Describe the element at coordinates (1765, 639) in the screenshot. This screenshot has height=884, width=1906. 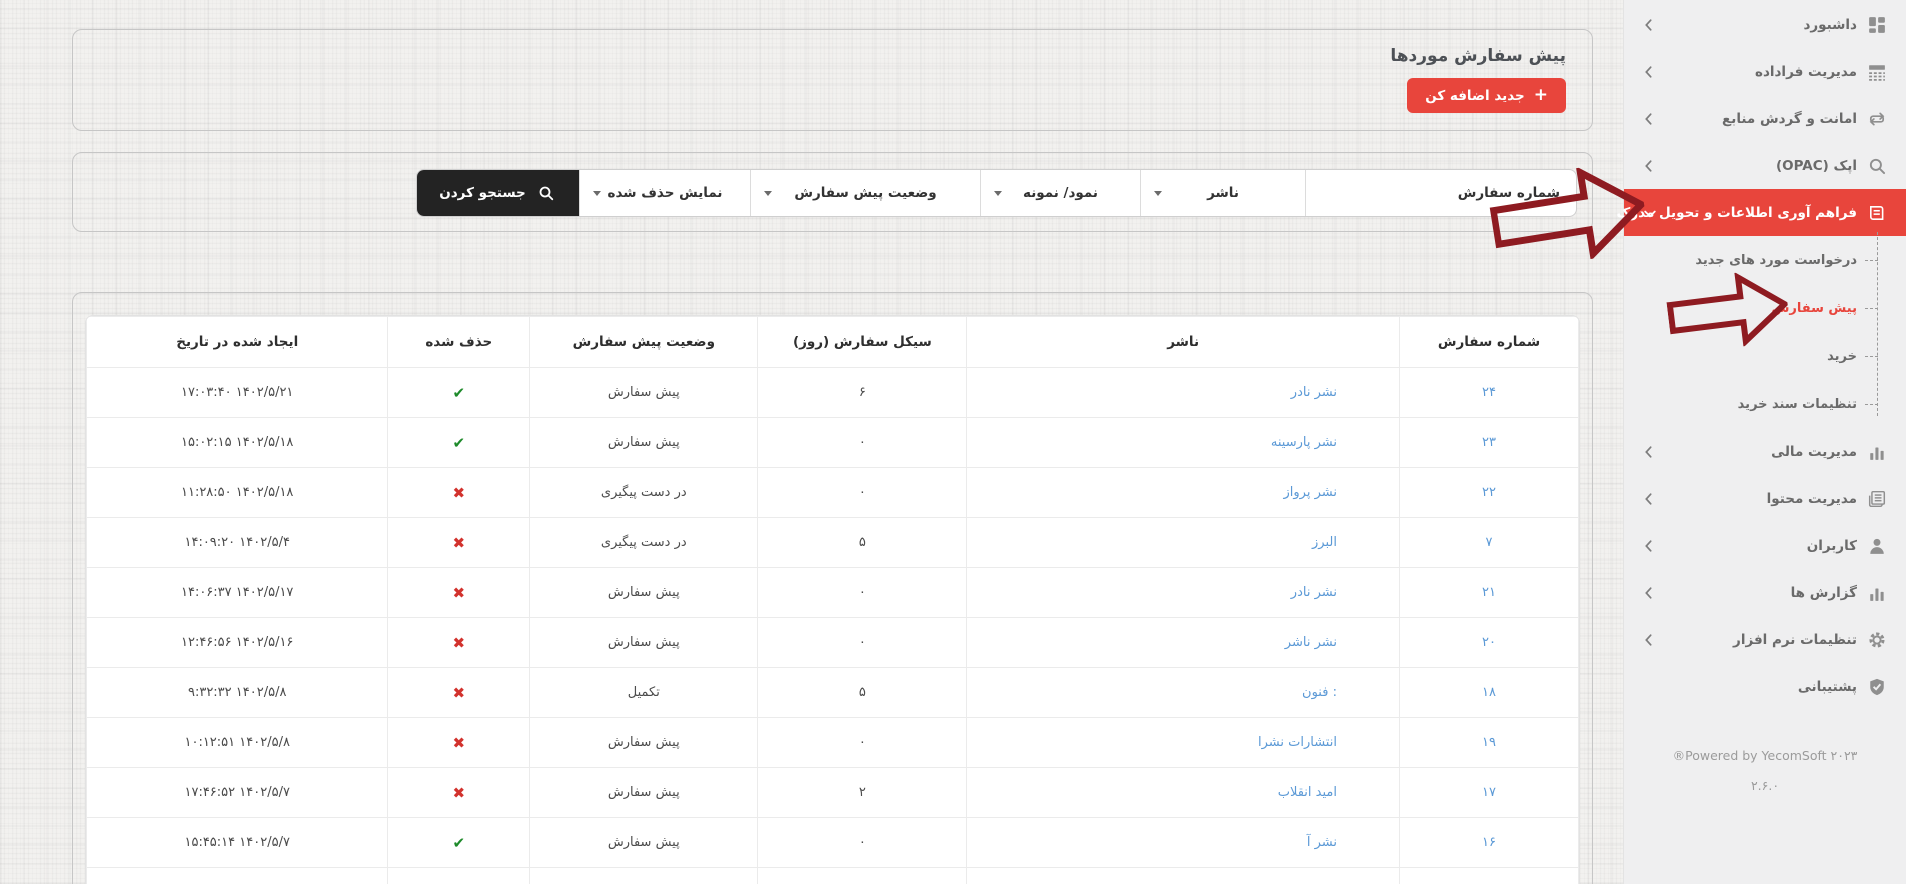
I see `sidebar-item-software-settings: تنظیمات نرم افزار` at that location.